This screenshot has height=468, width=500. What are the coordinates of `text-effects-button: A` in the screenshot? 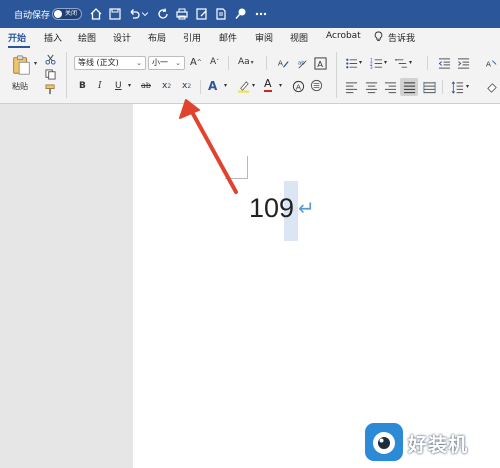 It's located at (212, 86).